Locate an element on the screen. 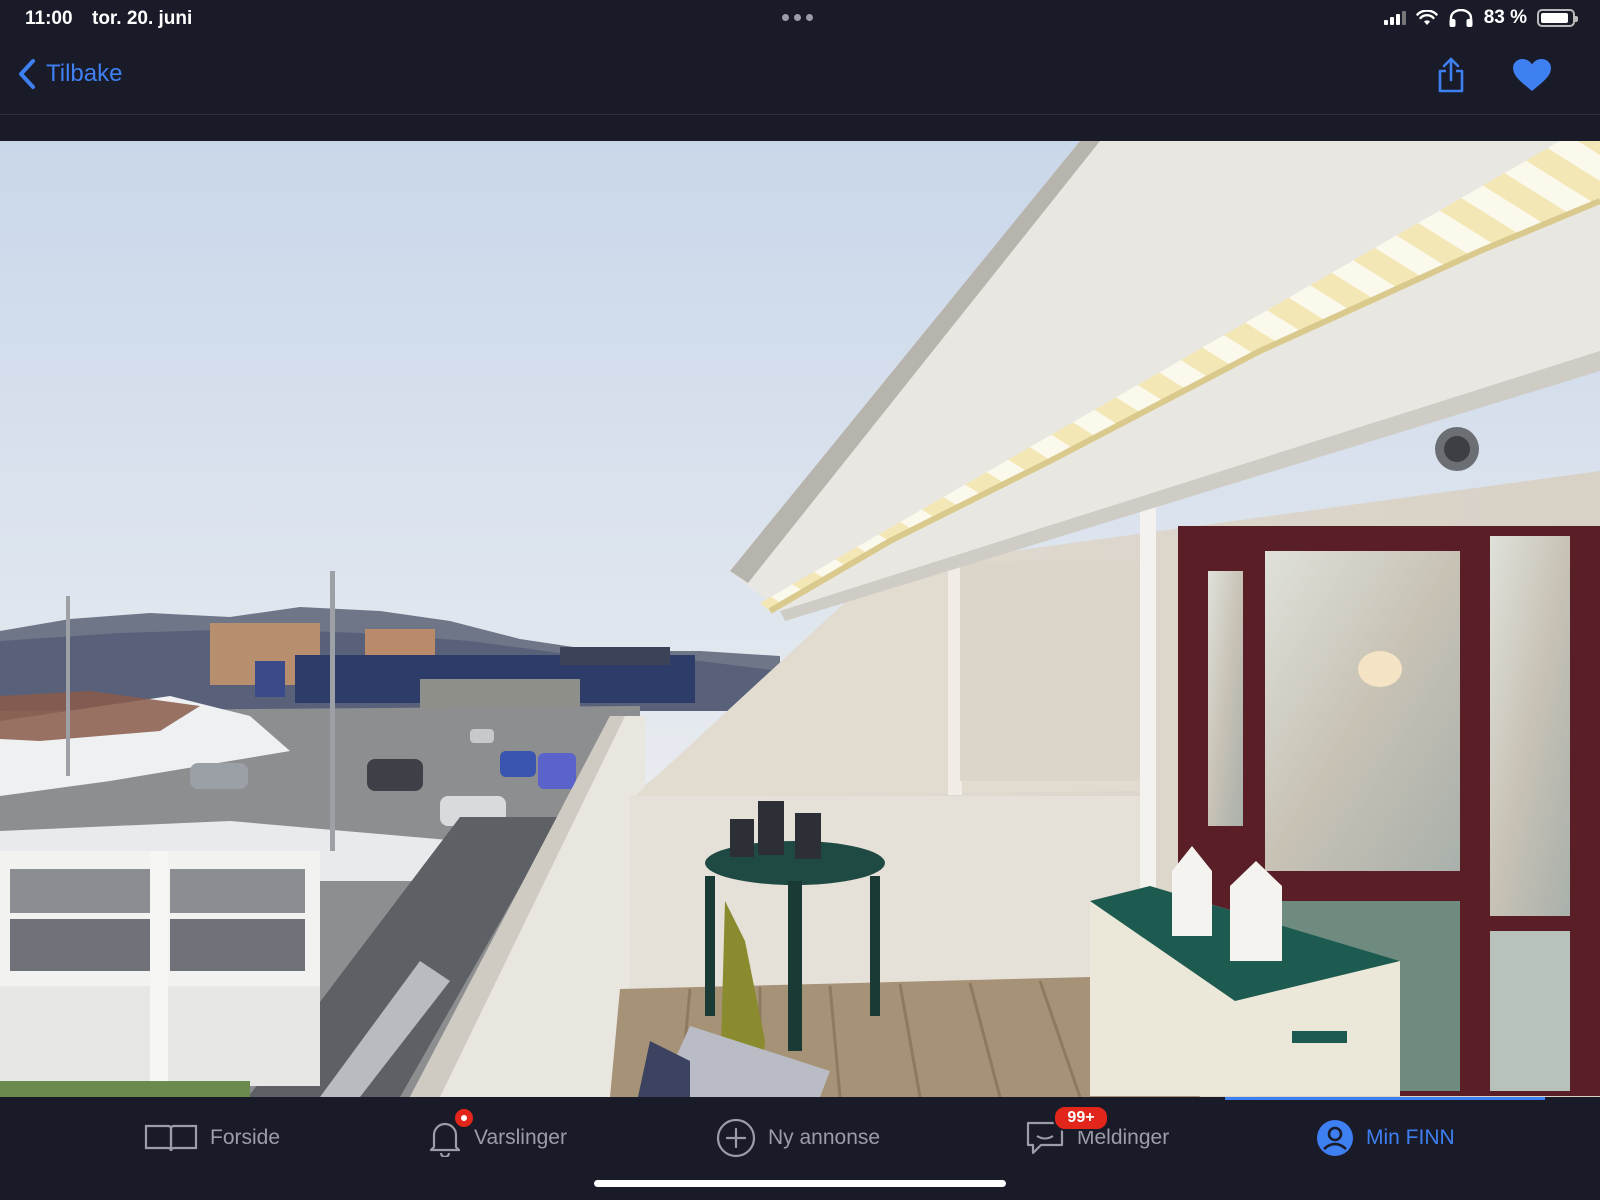 Image resolution: width=1600 pixels, height=1200 pixels. tab-ny-annonse: Ny annonse is located at coordinates (798, 1138).